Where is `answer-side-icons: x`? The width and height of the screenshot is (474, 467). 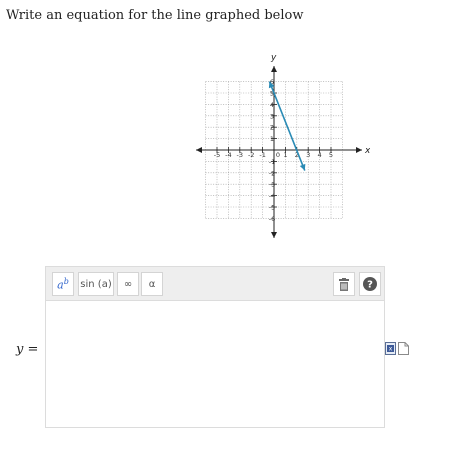 answer-side-icons: x is located at coordinates (398, 349).